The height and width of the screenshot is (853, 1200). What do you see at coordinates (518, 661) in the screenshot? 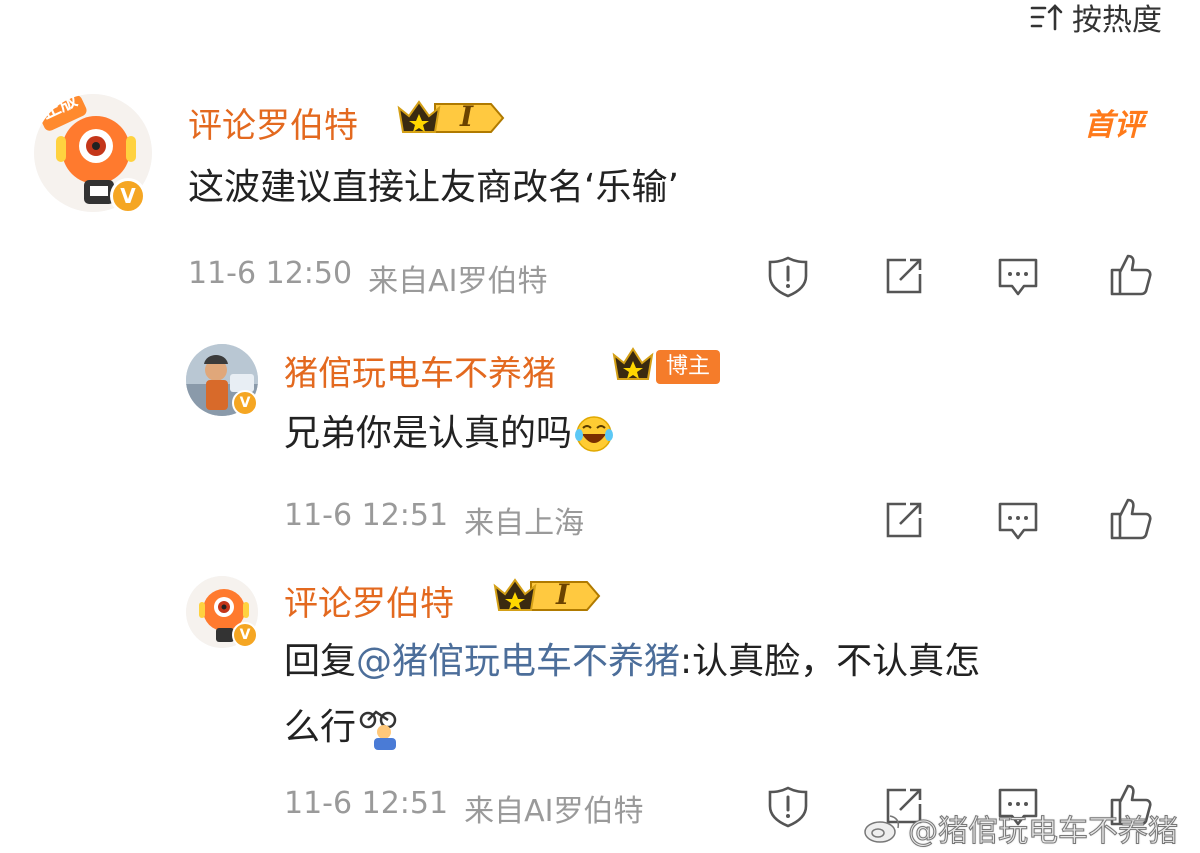
I see `mention-link: @猪倌玩电车不养猪` at bounding box center [518, 661].